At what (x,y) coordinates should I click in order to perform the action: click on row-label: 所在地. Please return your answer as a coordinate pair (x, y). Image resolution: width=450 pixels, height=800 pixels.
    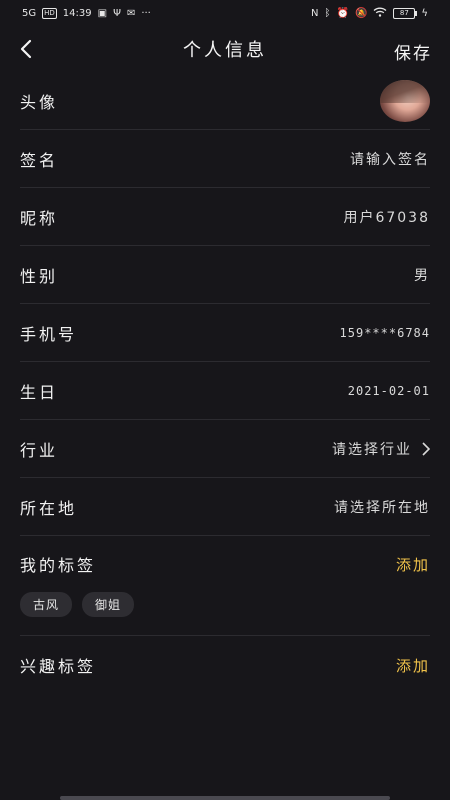
    Looking at the image, I should click on (49, 508).